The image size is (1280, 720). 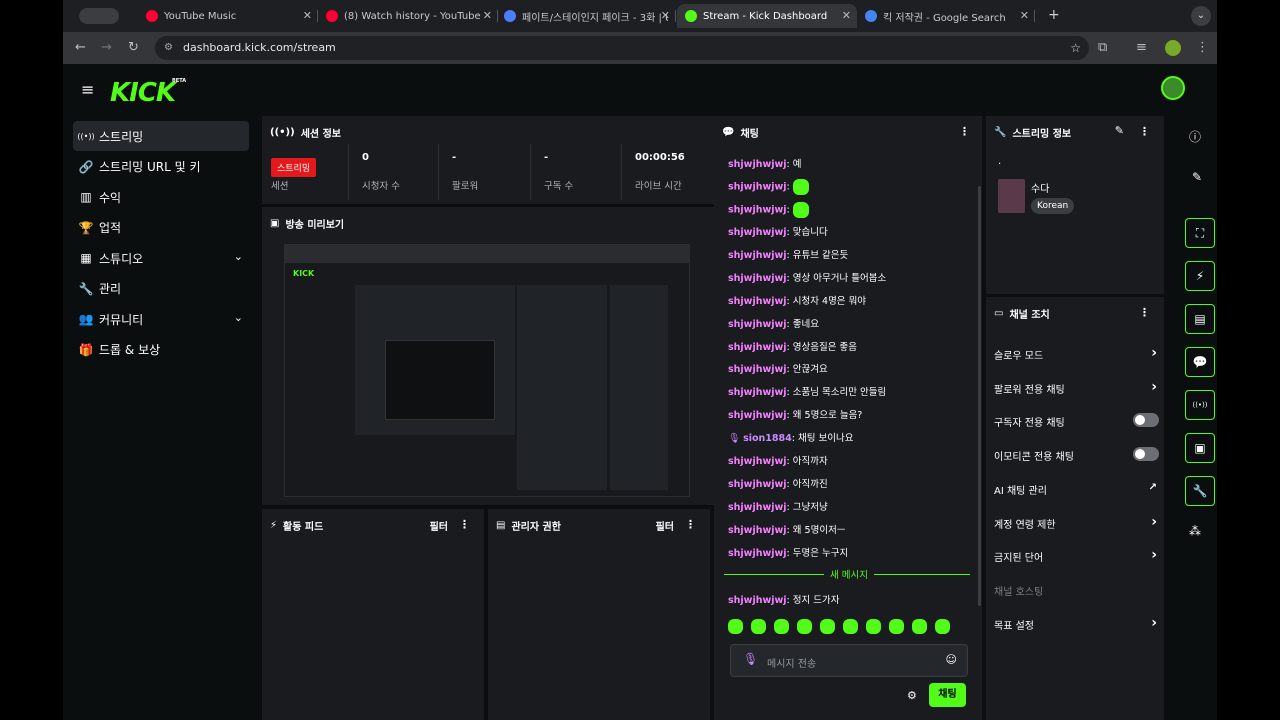 What do you see at coordinates (622, 48) in the screenshot?
I see `url-field: ⚙ dashboard.kick.com/stream ☆` at bounding box center [622, 48].